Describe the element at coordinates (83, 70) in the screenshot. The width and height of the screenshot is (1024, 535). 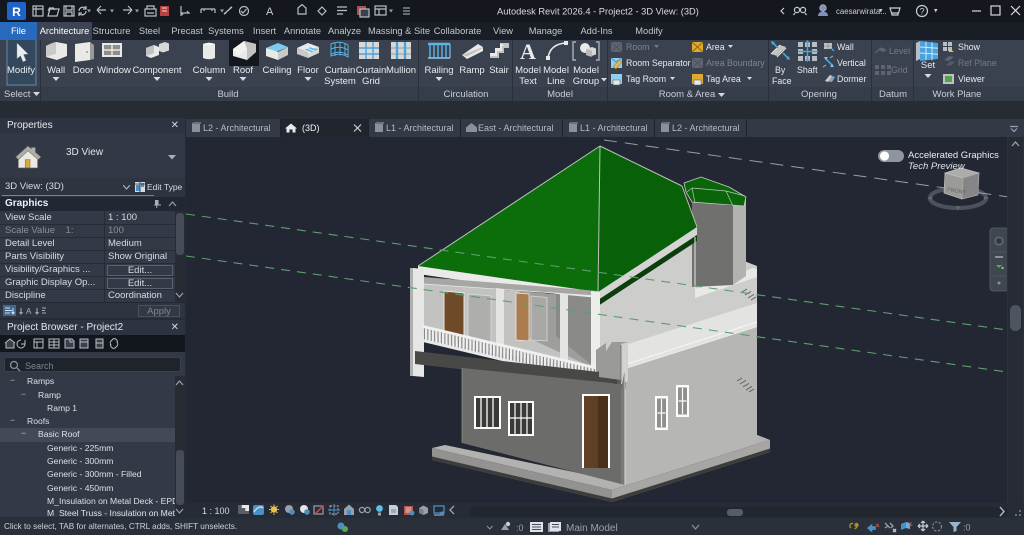
I see `svg-text: Door` at that location.